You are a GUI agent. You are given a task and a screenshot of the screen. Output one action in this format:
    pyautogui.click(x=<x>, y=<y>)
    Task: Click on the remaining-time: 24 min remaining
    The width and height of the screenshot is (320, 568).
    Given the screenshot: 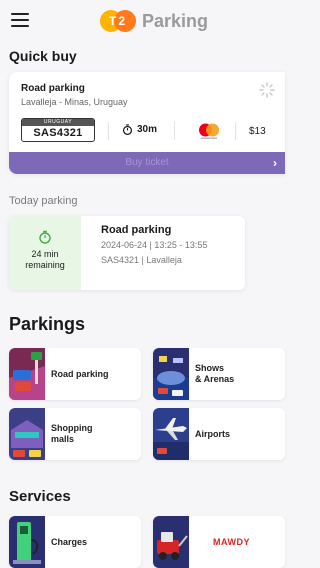 What is the action you would take?
    pyautogui.click(x=45, y=260)
    